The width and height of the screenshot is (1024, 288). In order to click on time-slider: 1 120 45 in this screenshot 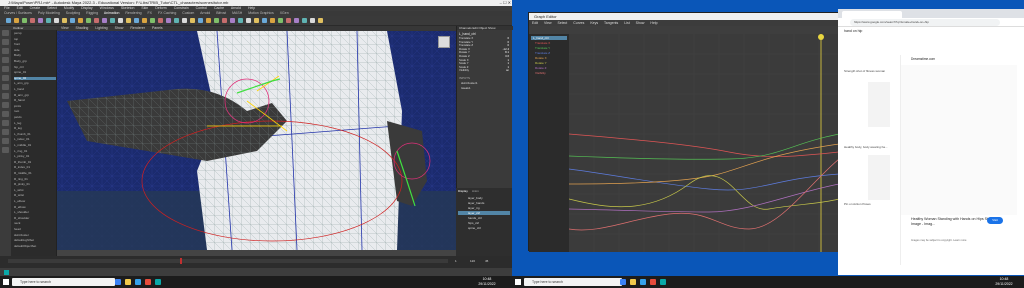, I will do `click(256, 262)`.